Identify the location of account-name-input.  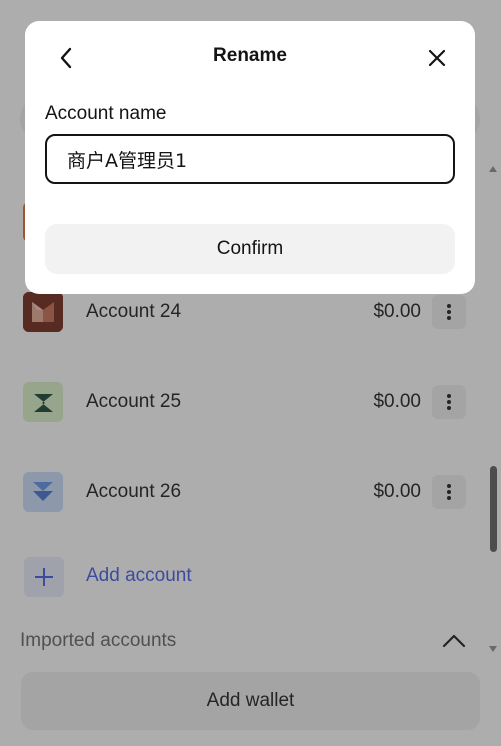
(250, 159).